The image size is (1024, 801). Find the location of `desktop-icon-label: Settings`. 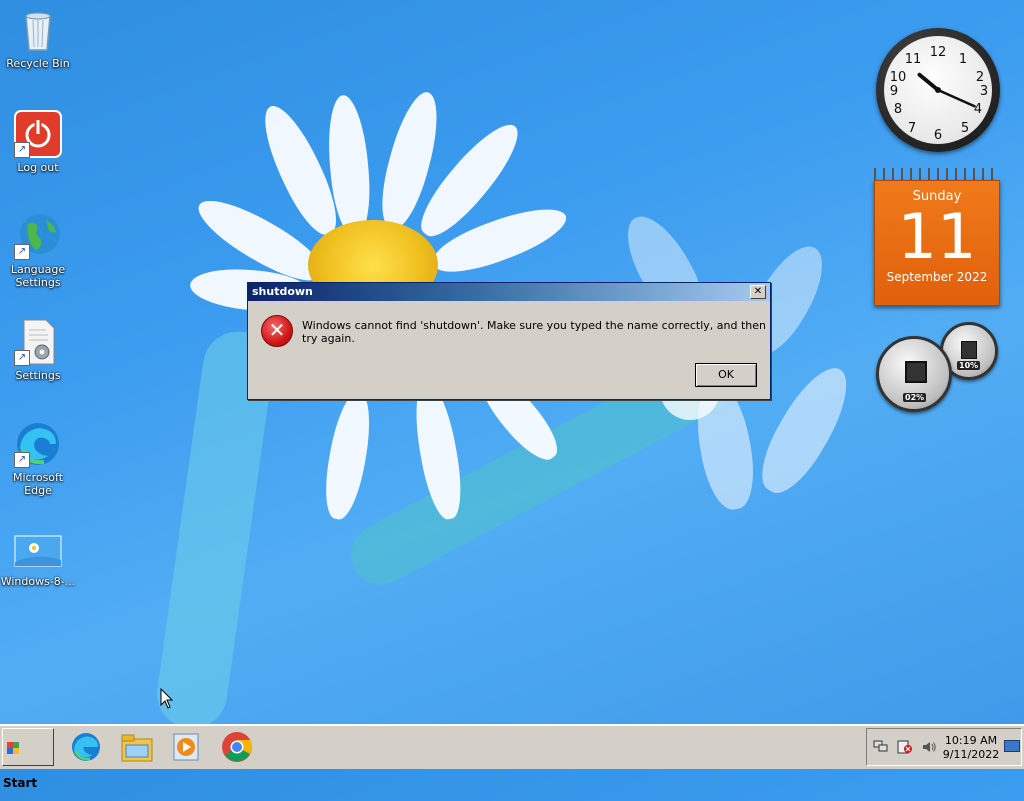

desktop-icon-label: Settings is located at coordinates (38, 375).